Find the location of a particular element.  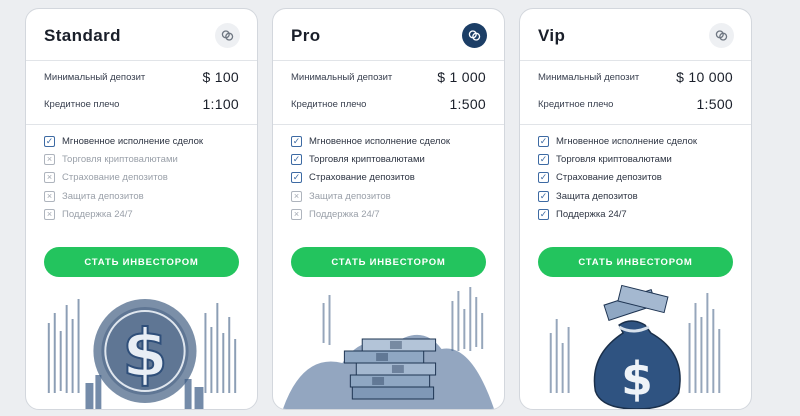

plan-name: Pro is located at coordinates (306, 35).